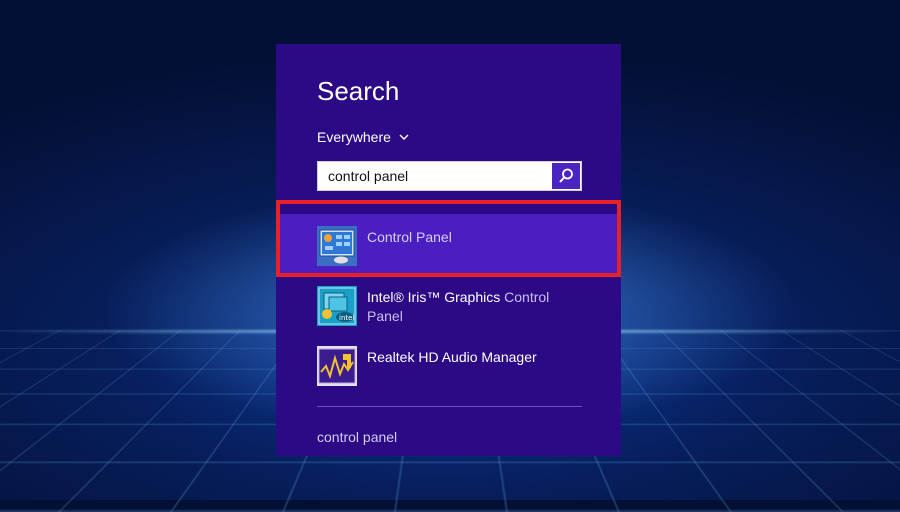 The width and height of the screenshot is (900, 512). What do you see at coordinates (354, 137) in the screenshot?
I see `search-scope-label: Everywhere` at bounding box center [354, 137].